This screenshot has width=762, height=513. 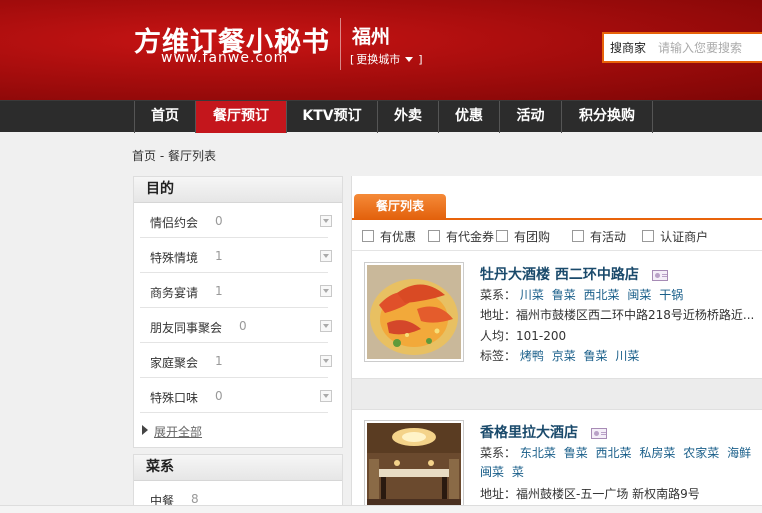 What do you see at coordinates (352, 59) in the screenshot?
I see `bracket-left: [` at bounding box center [352, 59].